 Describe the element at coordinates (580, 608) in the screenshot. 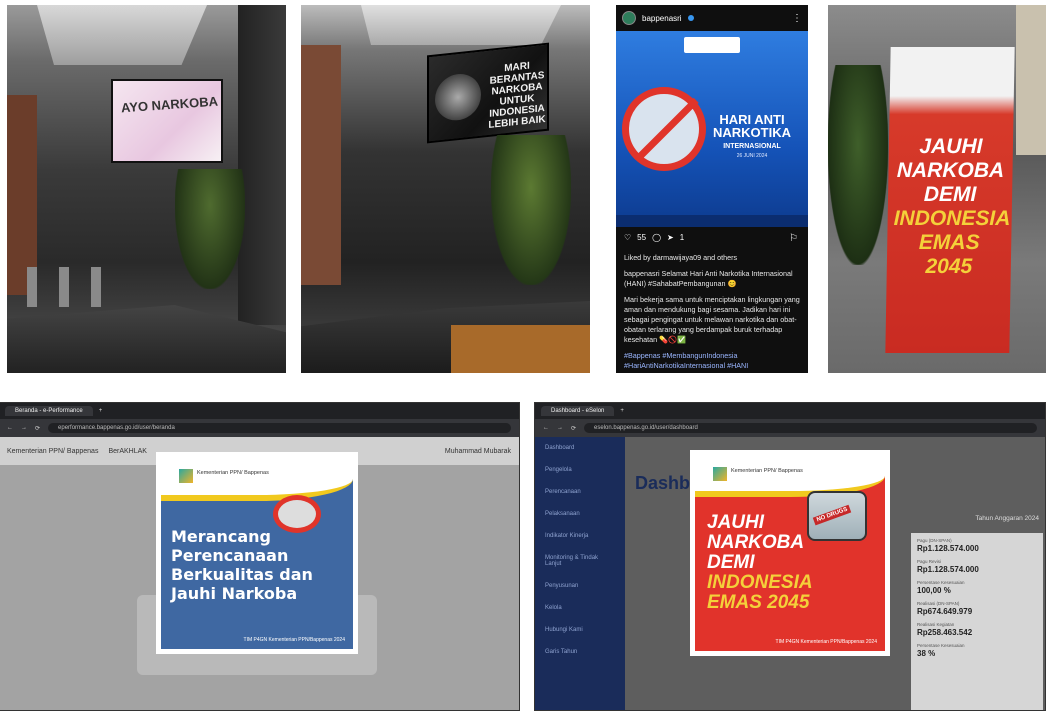

I see `sidebar-item: Kelola` at that location.